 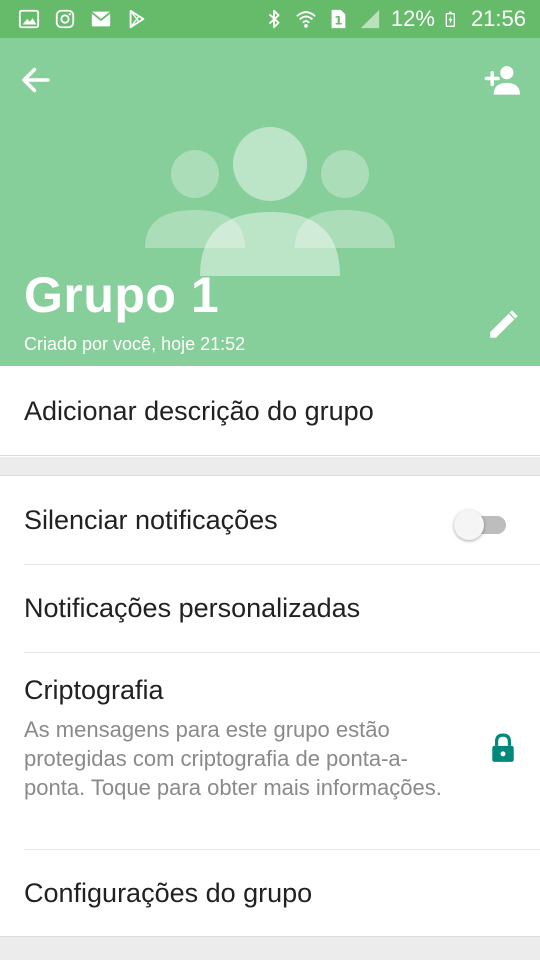 I want to click on group-avatar-icon, so click(x=270, y=201).